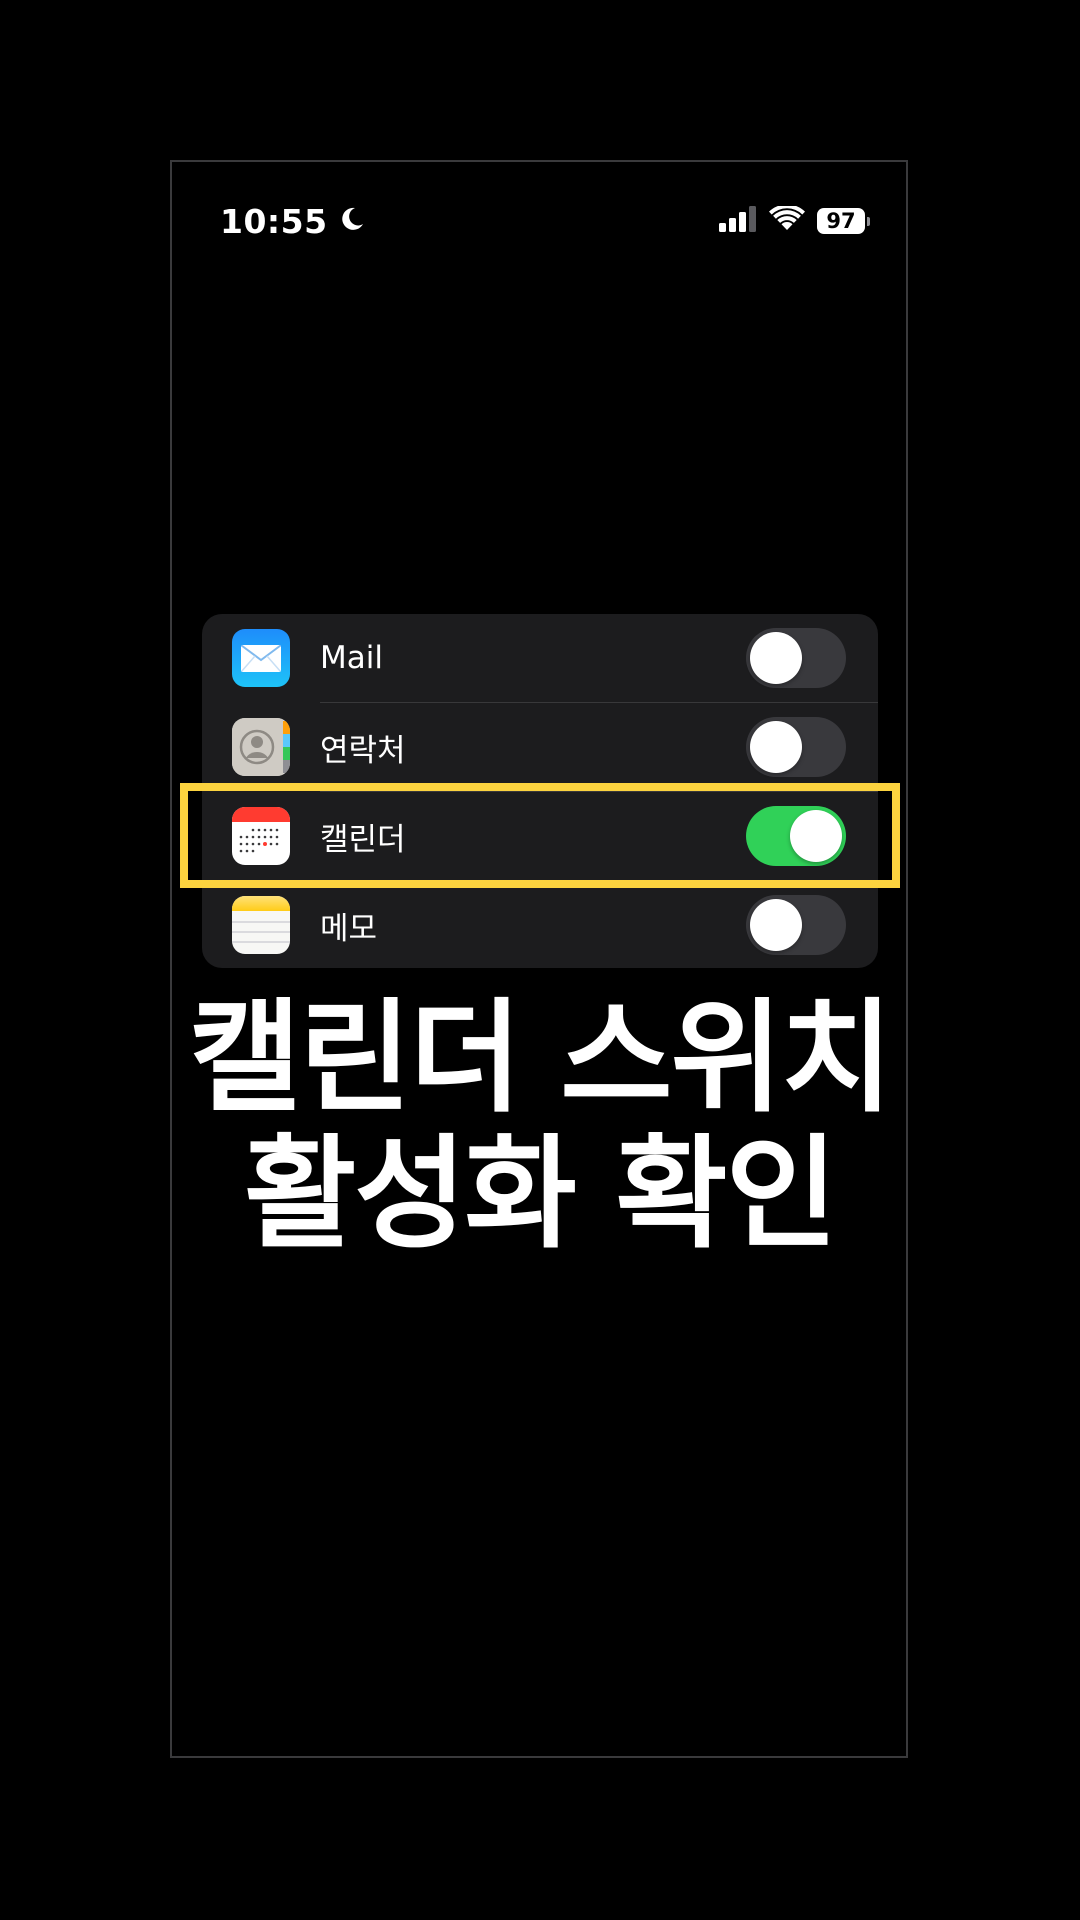 The height and width of the screenshot is (1920, 1080). What do you see at coordinates (261, 836) in the screenshot?
I see `calendar-app-icon` at bounding box center [261, 836].